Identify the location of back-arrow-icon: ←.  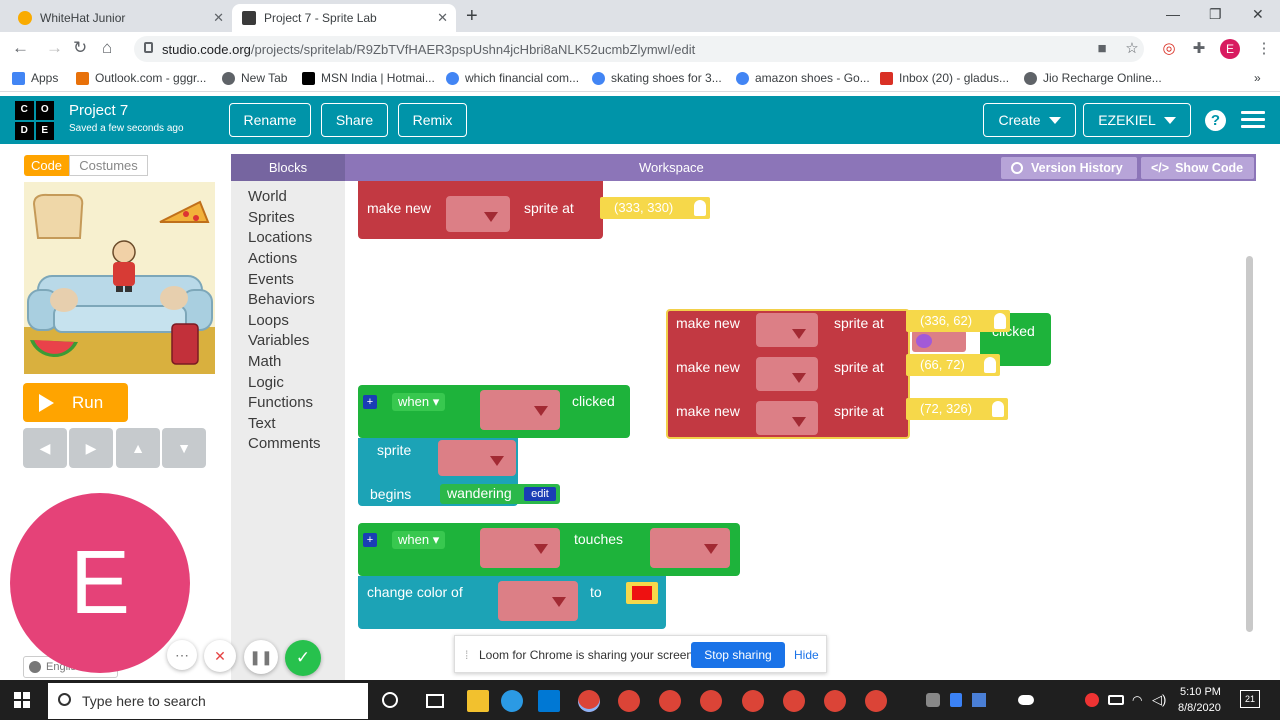
(20, 48).